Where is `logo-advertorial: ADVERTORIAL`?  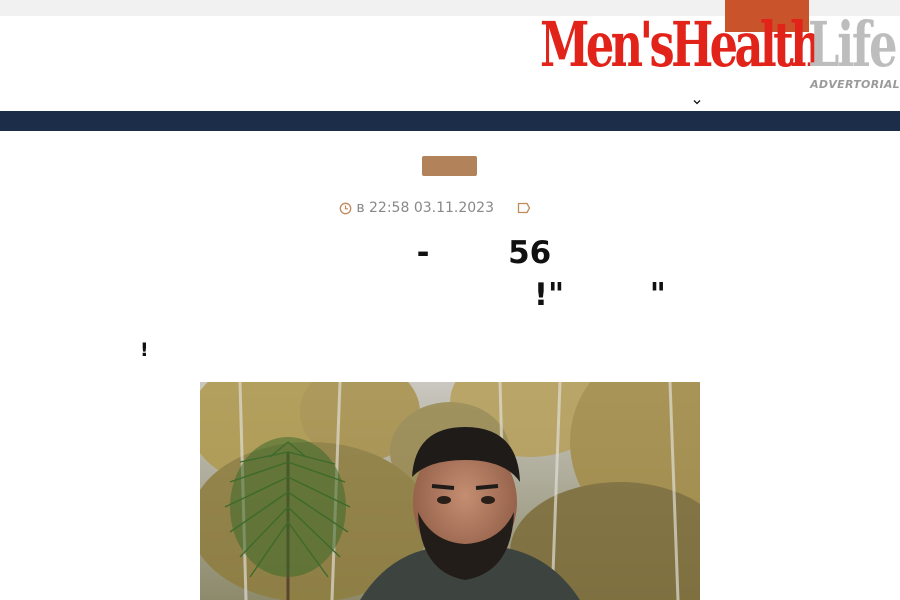 logo-advertorial: ADVERTORIAL is located at coordinates (855, 84).